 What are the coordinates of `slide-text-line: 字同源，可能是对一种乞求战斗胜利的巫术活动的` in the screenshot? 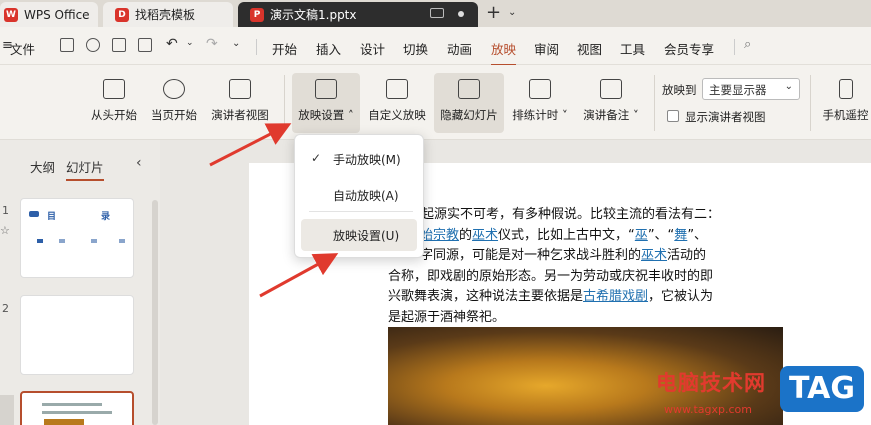 It's located at (563, 255).